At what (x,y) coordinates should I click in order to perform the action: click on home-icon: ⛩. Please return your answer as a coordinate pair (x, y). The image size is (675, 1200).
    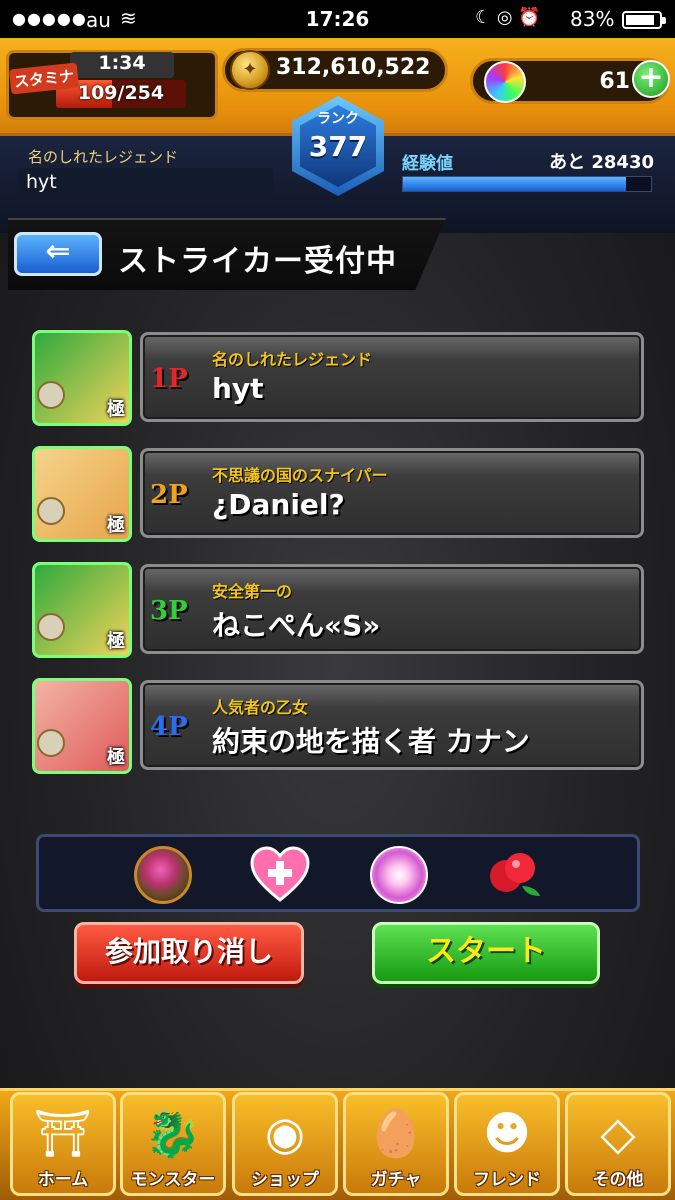
    Looking at the image, I should click on (63, 1133).